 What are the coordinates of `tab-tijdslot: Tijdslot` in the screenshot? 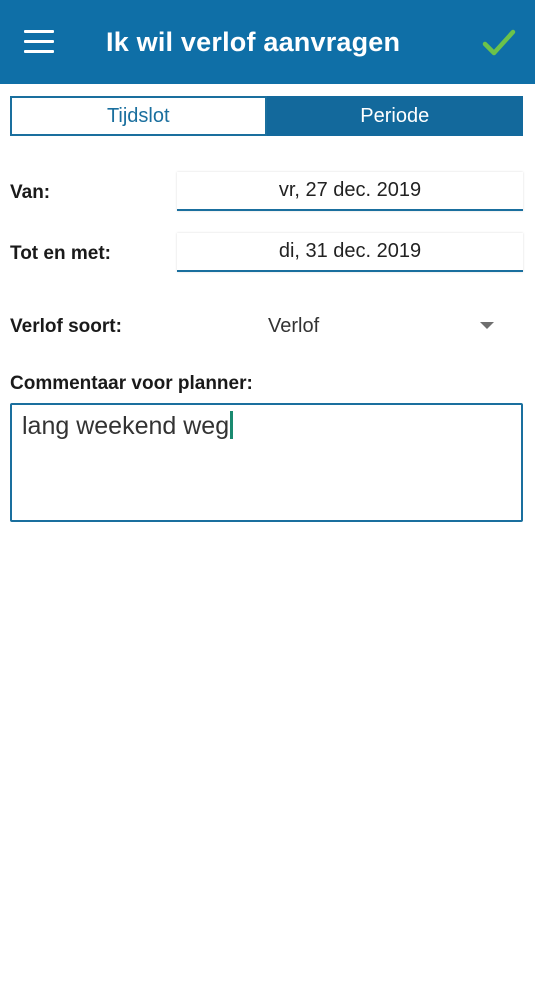 It's located at (138, 116).